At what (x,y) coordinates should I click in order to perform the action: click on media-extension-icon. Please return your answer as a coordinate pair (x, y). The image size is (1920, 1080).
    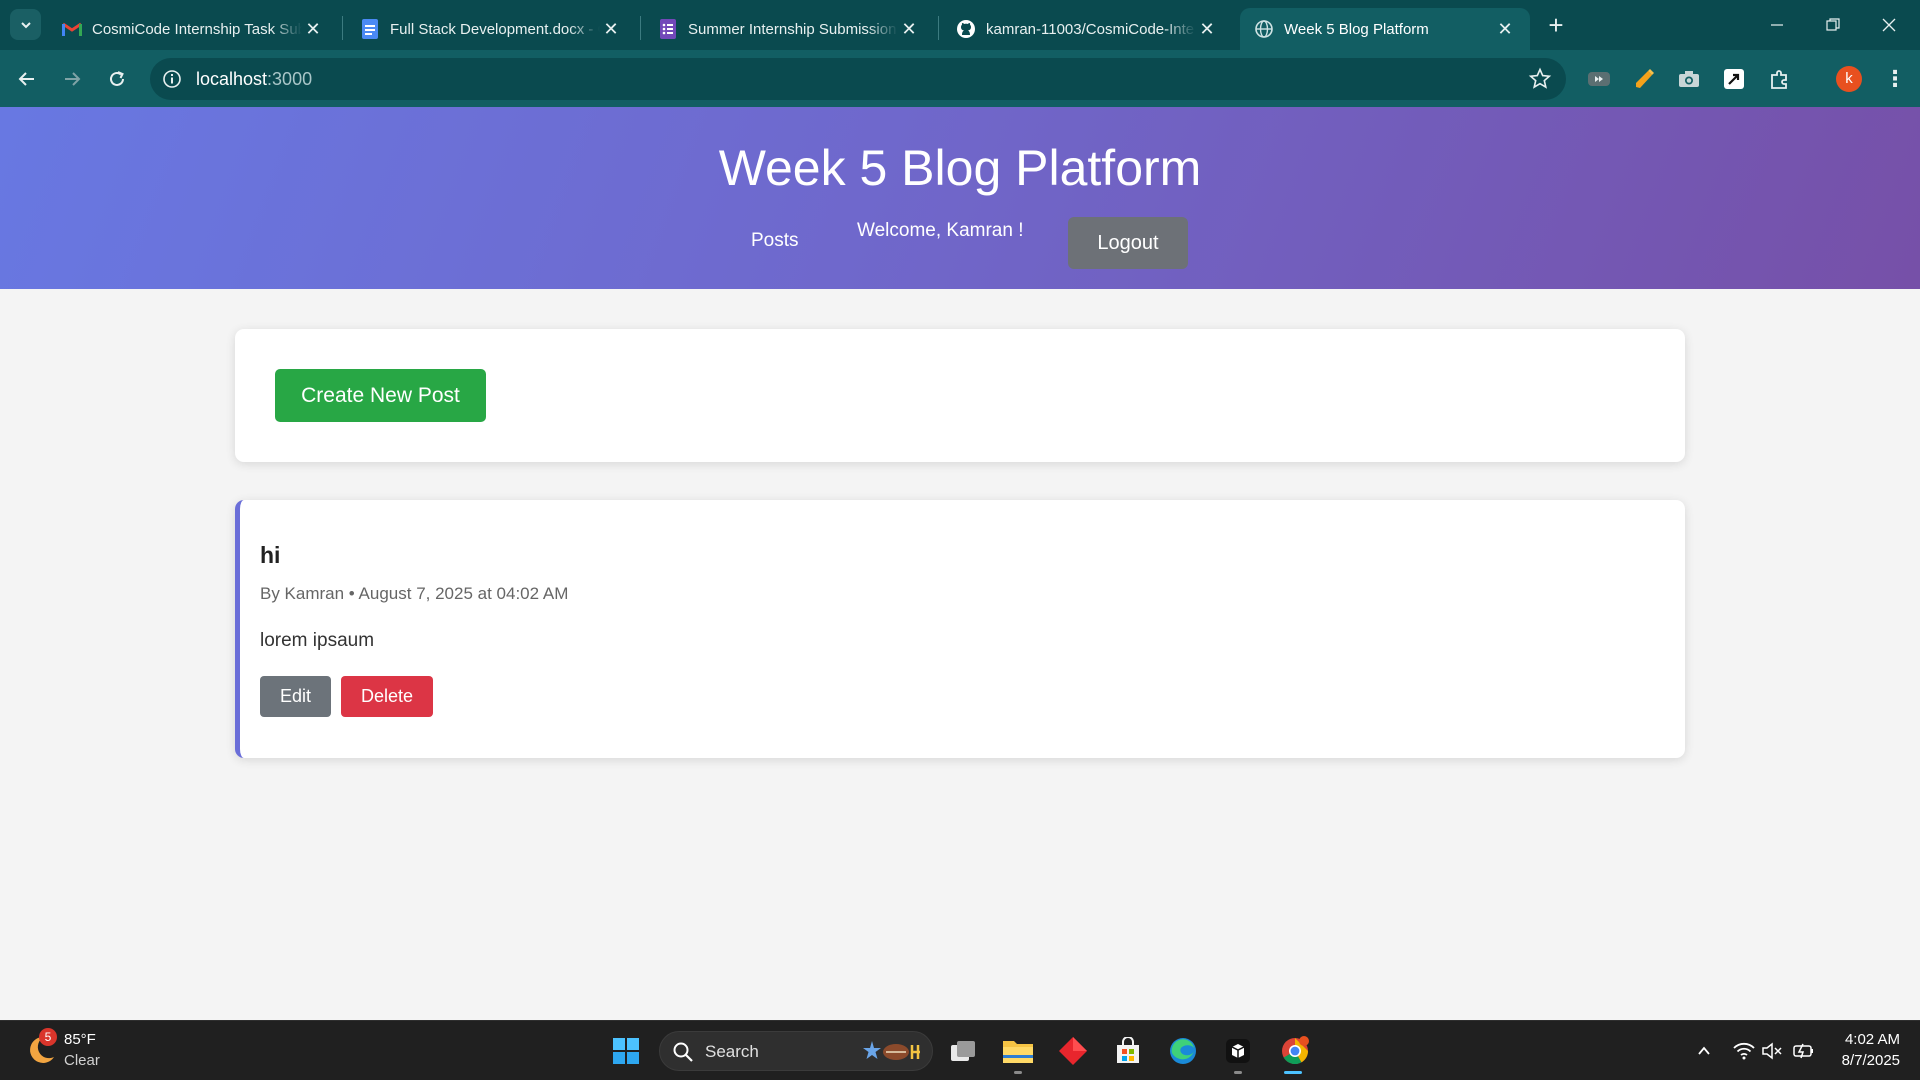
    Looking at the image, I should click on (1599, 79).